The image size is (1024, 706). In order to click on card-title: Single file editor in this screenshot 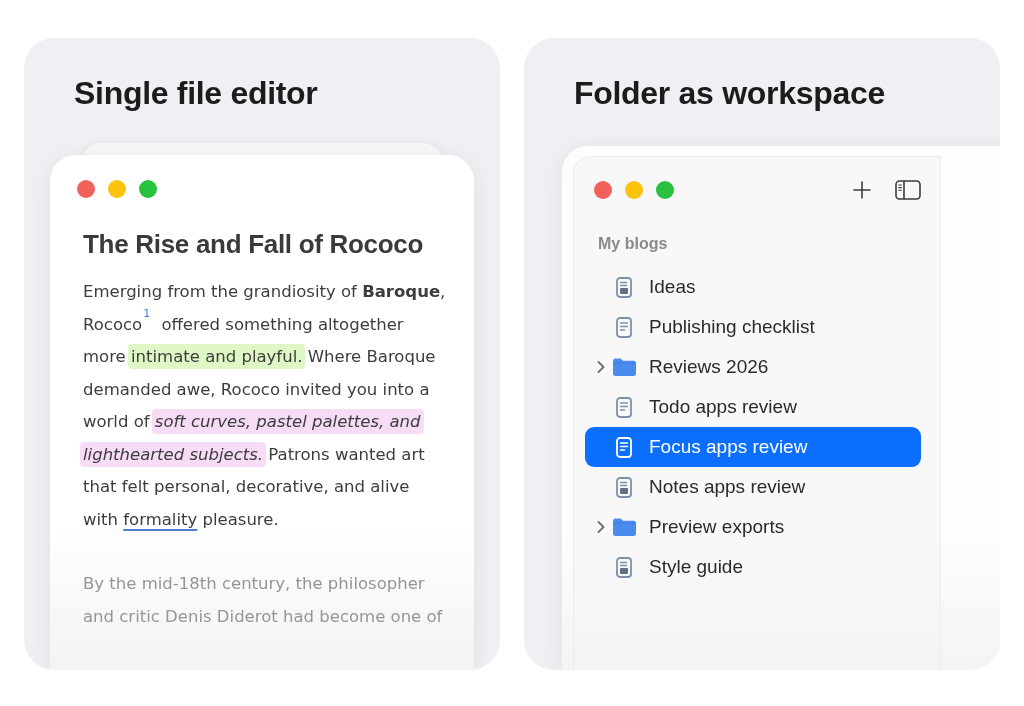, I will do `click(196, 93)`.